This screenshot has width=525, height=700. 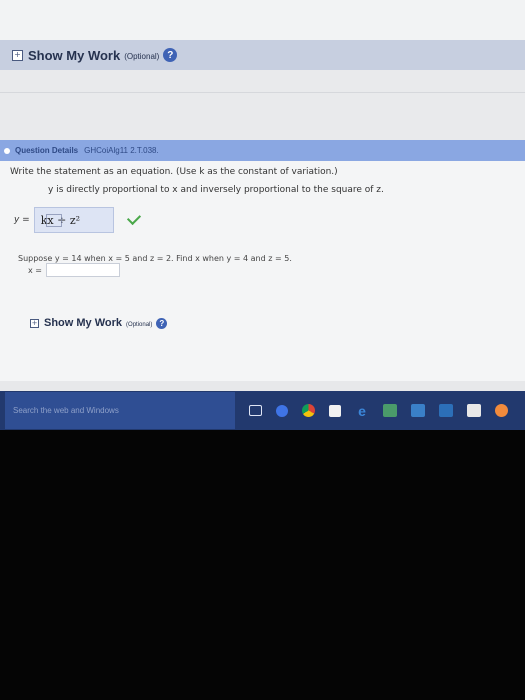 I want to click on equation-answer-field: kx ÷ z², so click(x=73, y=220).